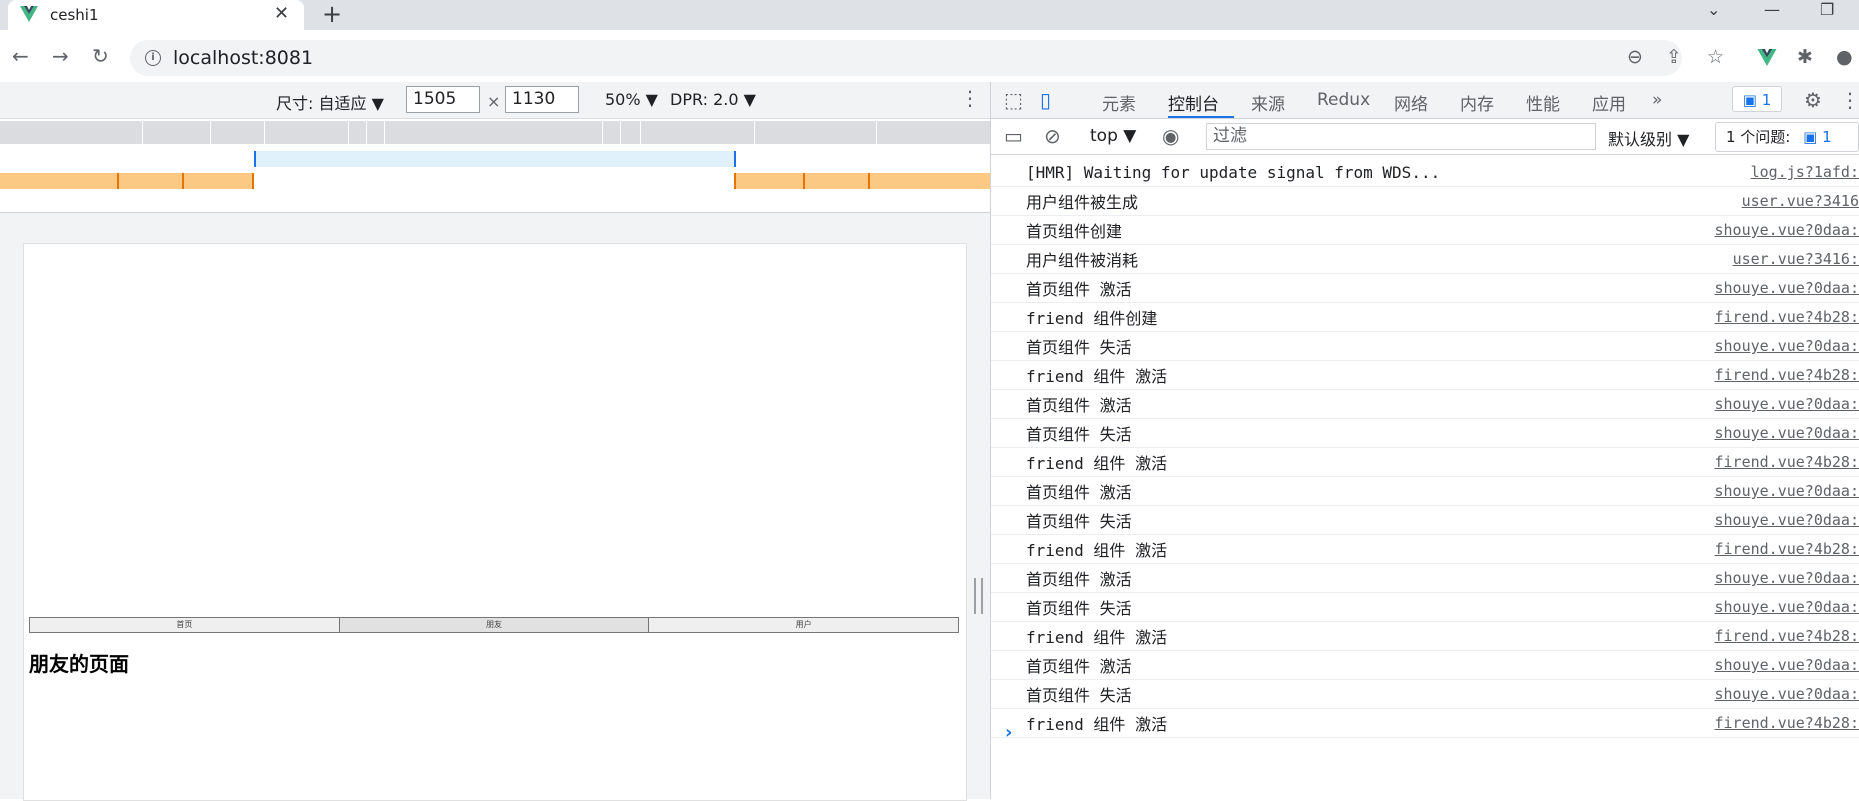 The image size is (1859, 801). Describe the element at coordinates (1170, 136) in the screenshot. I see `eye-icon: ◉` at that location.